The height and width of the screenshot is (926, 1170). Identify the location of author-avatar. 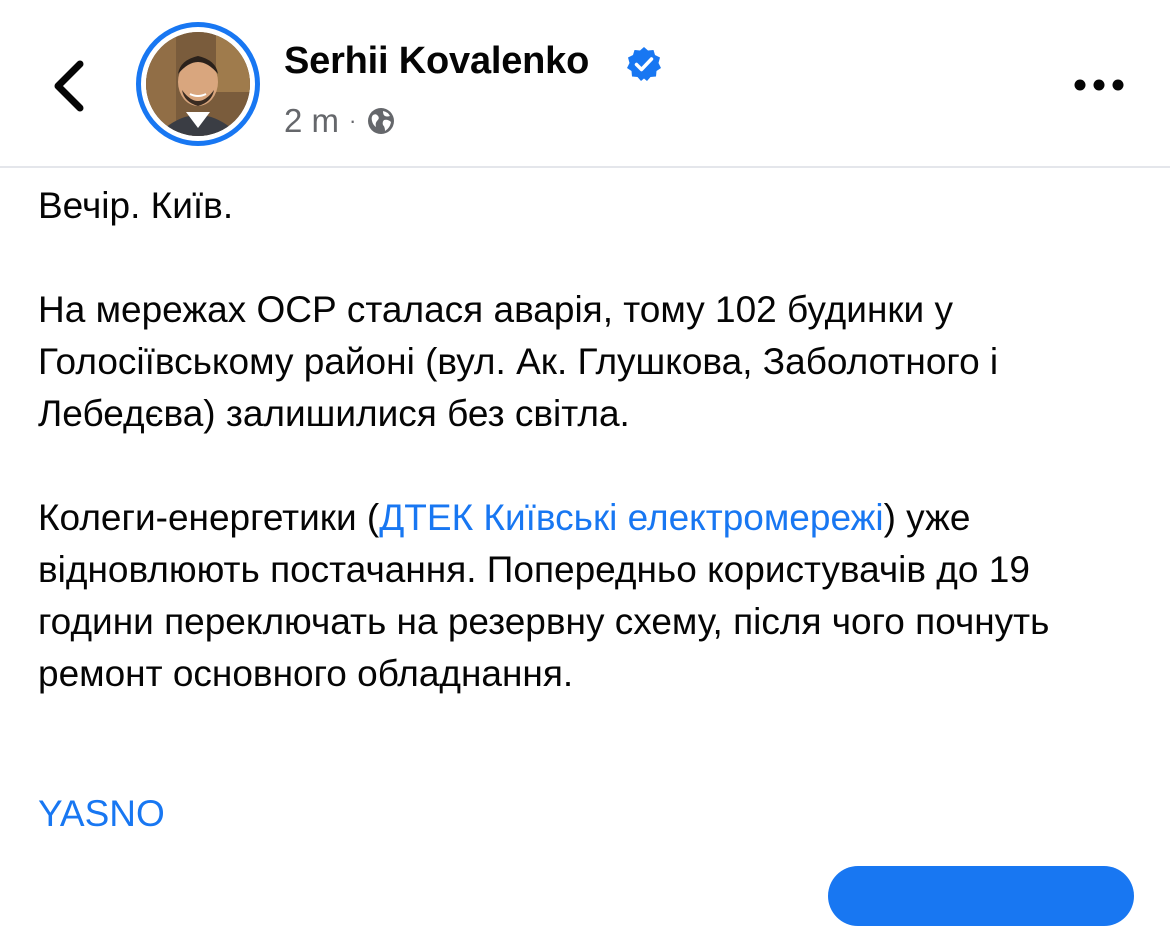
(198, 84).